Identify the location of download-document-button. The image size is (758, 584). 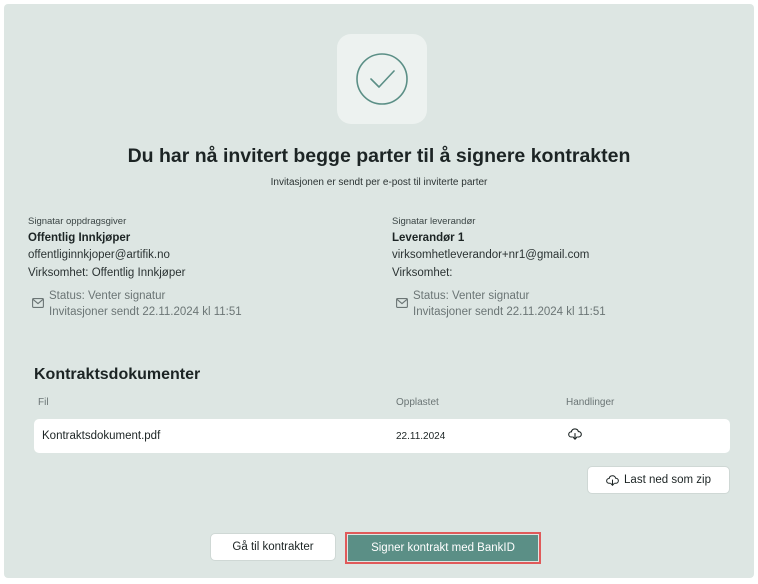
(575, 436).